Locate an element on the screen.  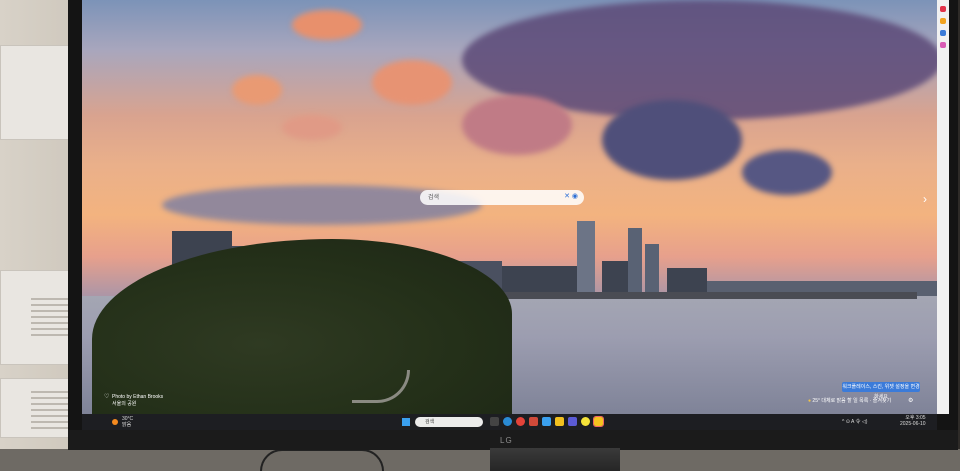
weather-icon is located at coordinates (115, 422).